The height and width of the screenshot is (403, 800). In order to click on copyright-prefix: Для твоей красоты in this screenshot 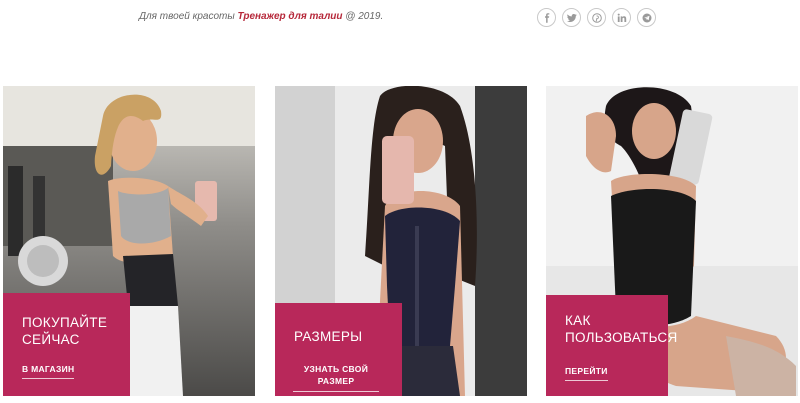, I will do `click(187, 16)`.